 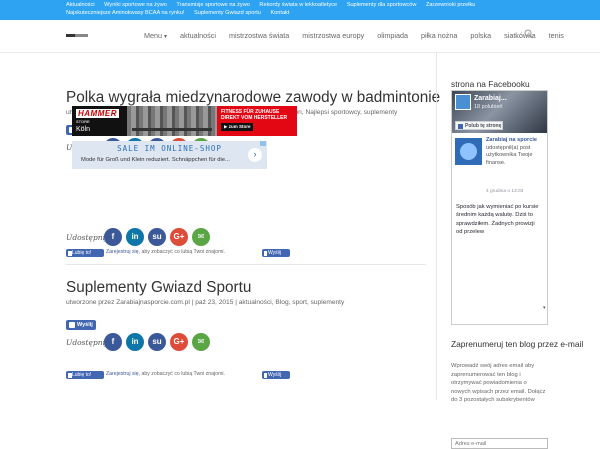 What do you see at coordinates (463, 102) in the screenshot?
I see `fb-page-avatar` at bounding box center [463, 102].